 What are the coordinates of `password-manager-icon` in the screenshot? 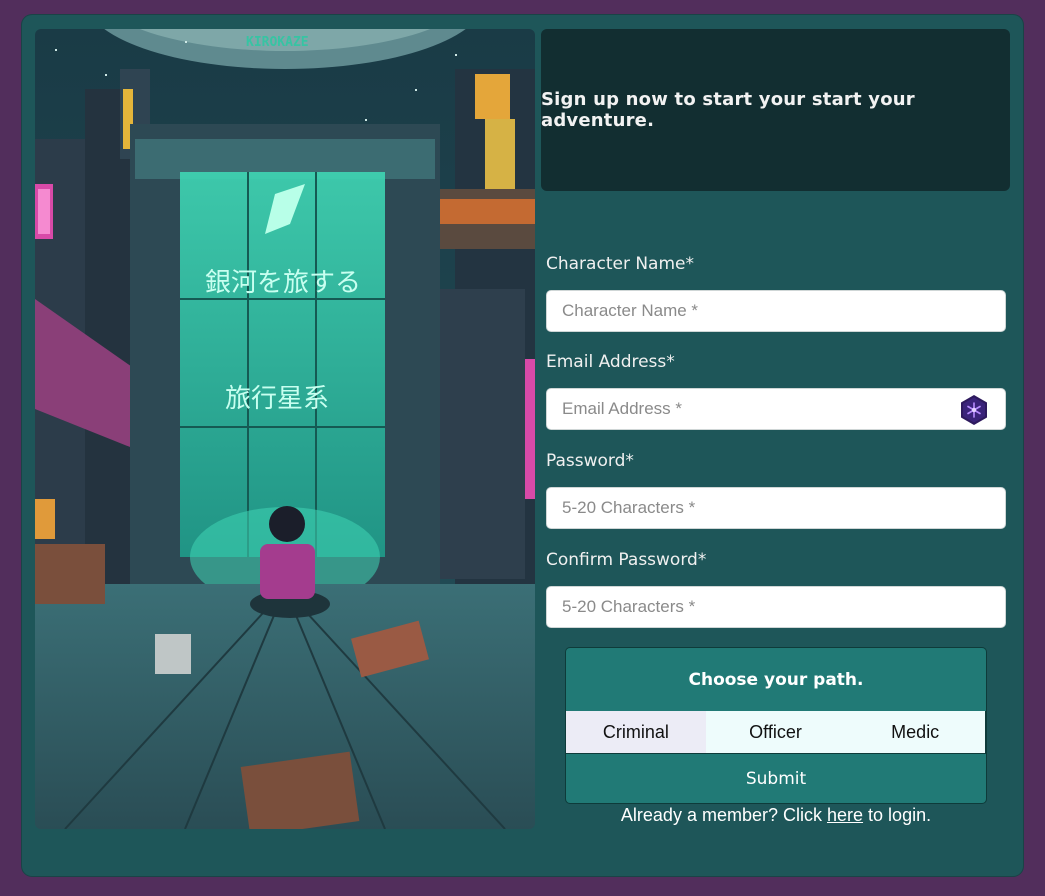 It's located at (974, 410).